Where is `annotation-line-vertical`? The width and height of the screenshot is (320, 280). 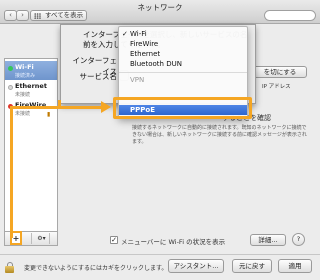 annotation-line-vertical is located at coordinates (11, 173).